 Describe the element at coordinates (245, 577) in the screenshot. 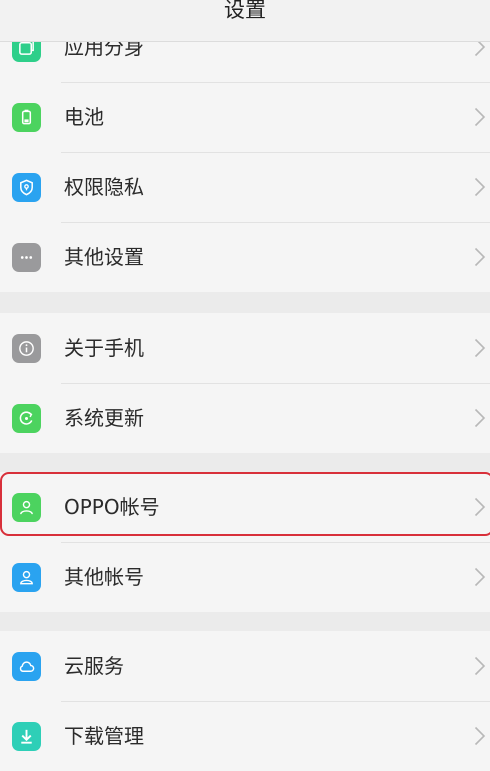

I see `row-other-accounts: 其他帐号` at that location.